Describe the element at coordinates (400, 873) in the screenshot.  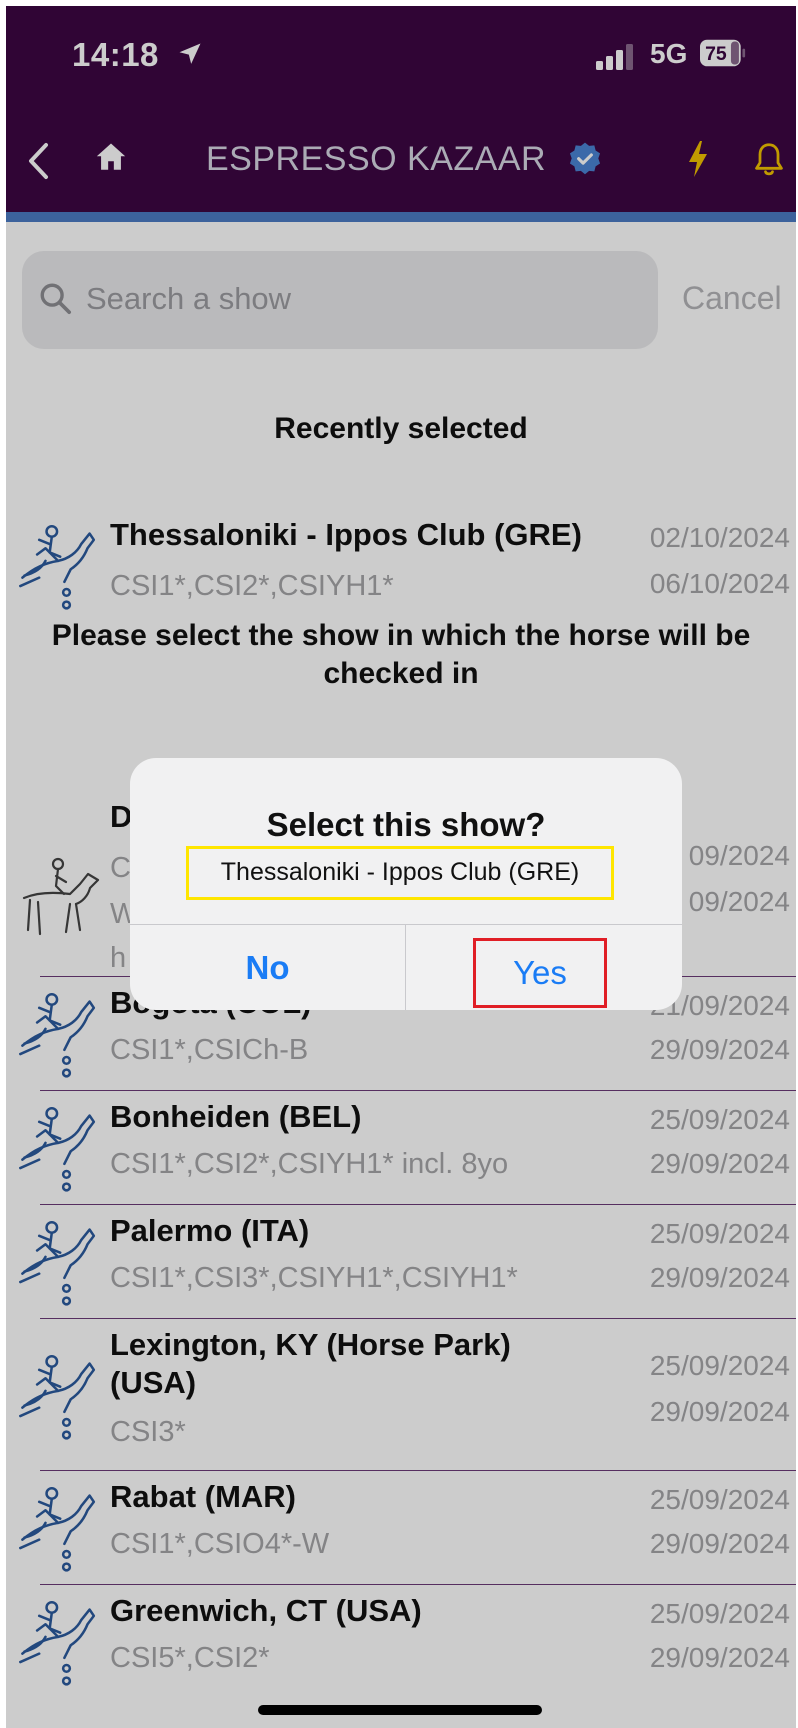
I see `dialog-message: Thessaloniki - Ippos Club (GRE)` at that location.